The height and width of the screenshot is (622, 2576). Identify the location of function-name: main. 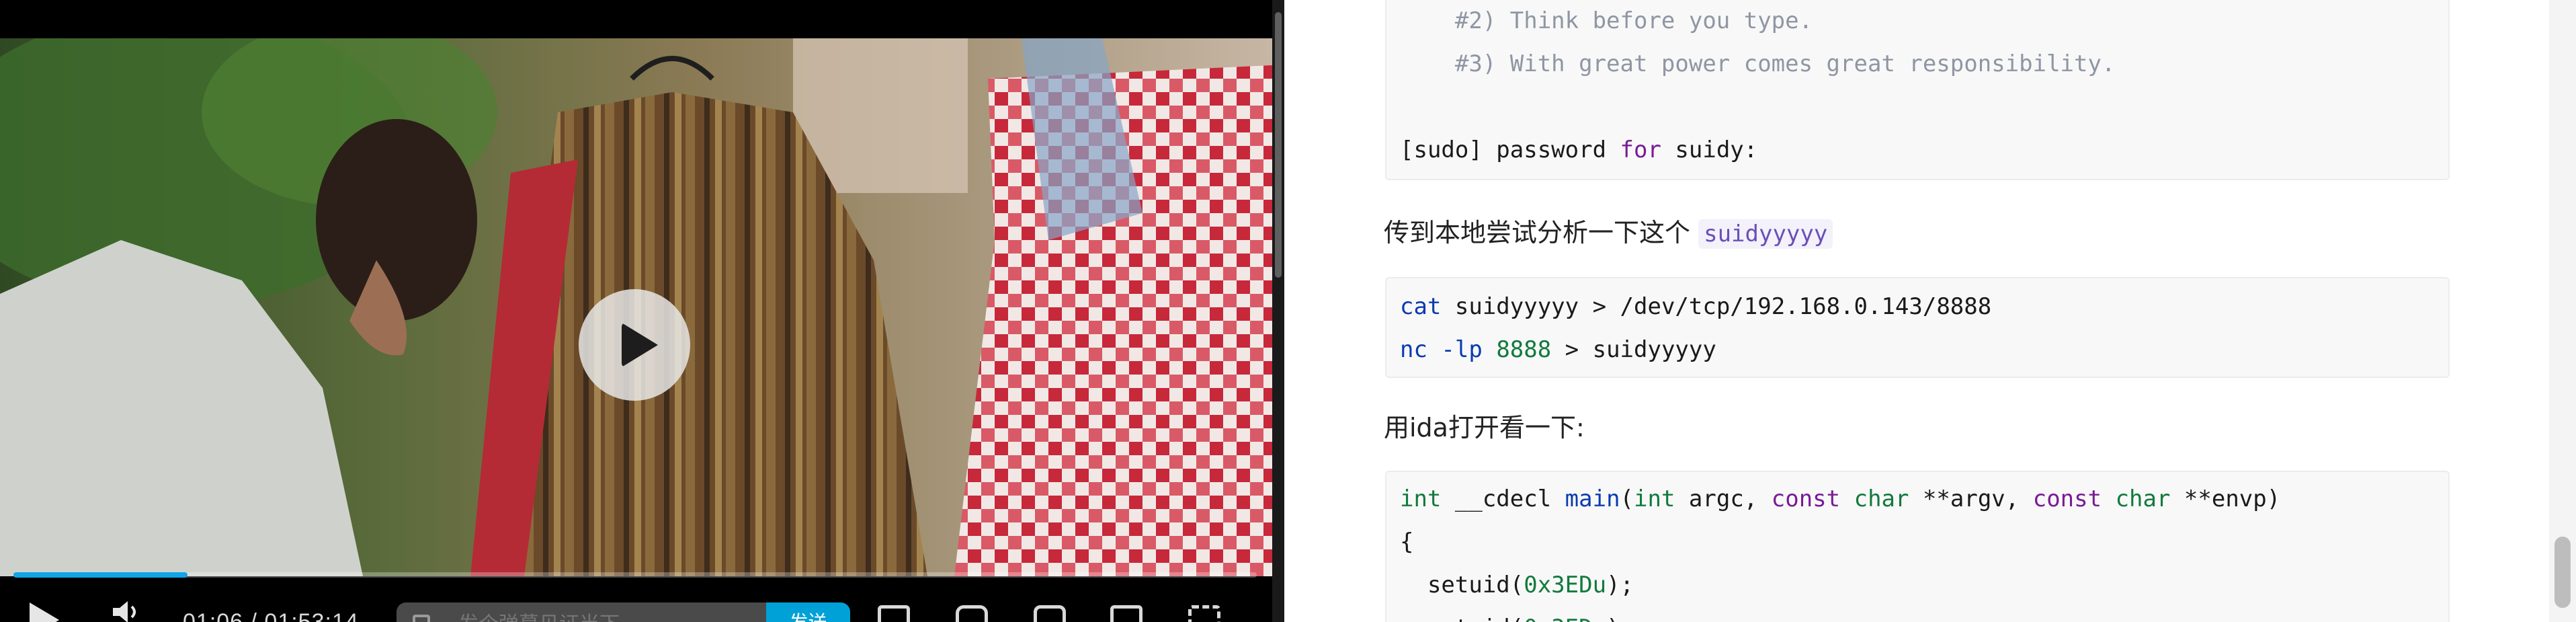
(1592, 498).